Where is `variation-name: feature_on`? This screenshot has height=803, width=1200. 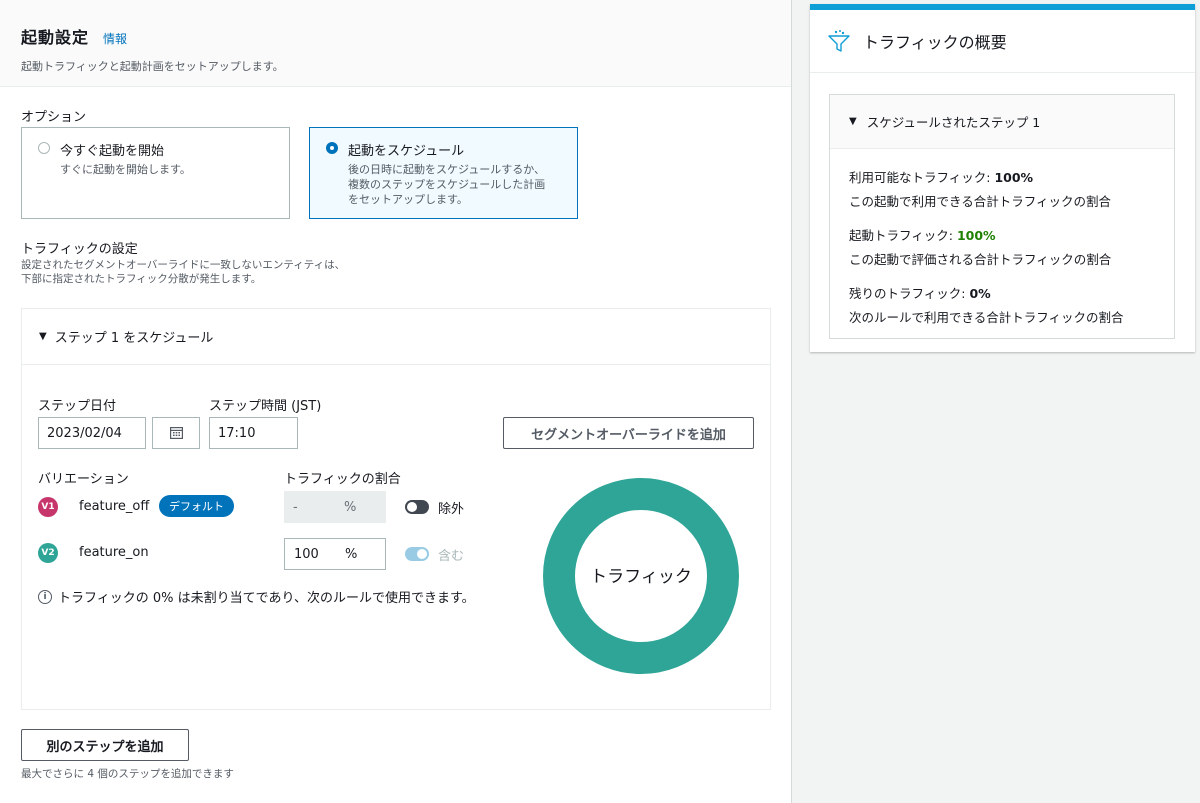
variation-name: feature_on is located at coordinates (114, 552).